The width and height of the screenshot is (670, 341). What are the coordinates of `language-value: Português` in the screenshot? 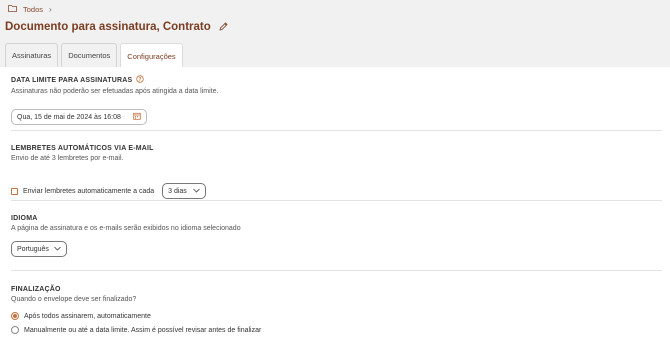 It's located at (33, 249).